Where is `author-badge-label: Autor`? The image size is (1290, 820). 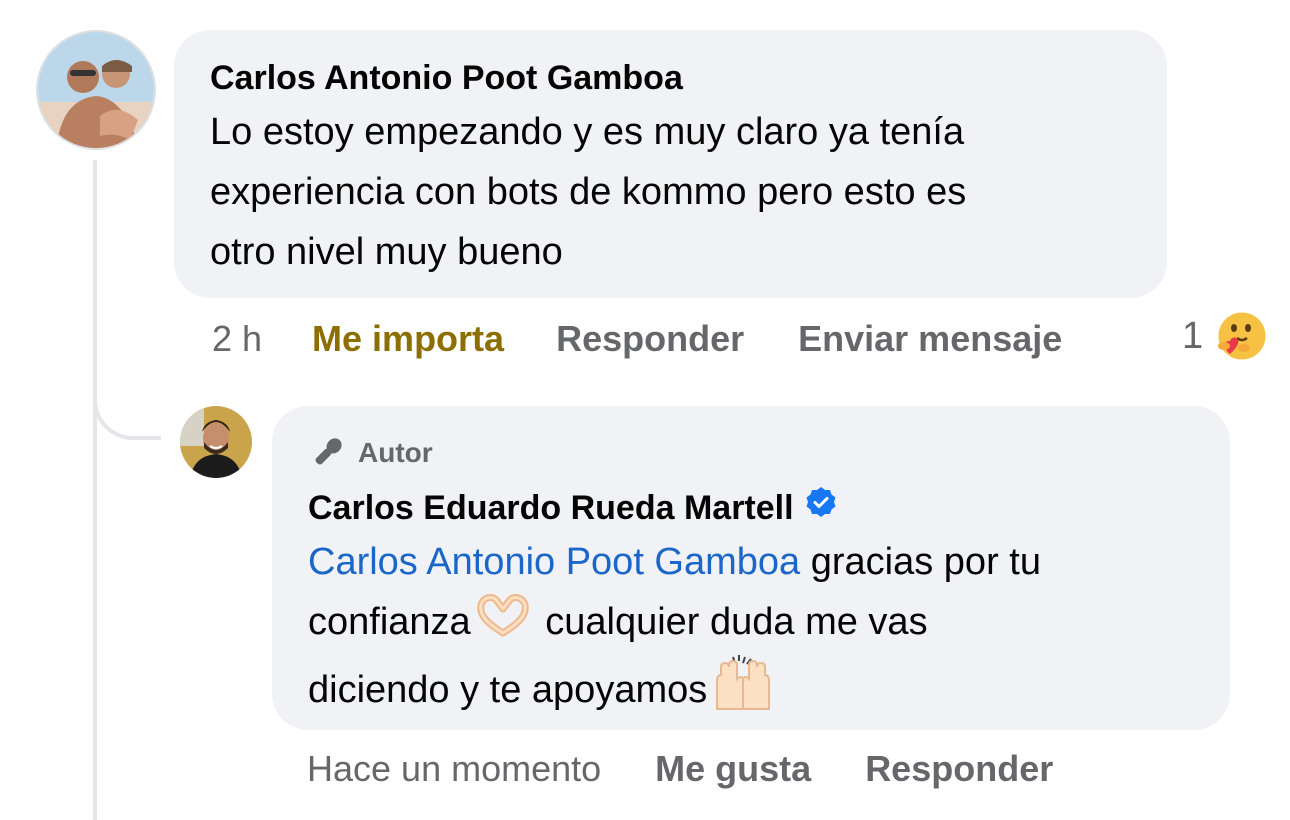
author-badge-label: Autor is located at coordinates (395, 452).